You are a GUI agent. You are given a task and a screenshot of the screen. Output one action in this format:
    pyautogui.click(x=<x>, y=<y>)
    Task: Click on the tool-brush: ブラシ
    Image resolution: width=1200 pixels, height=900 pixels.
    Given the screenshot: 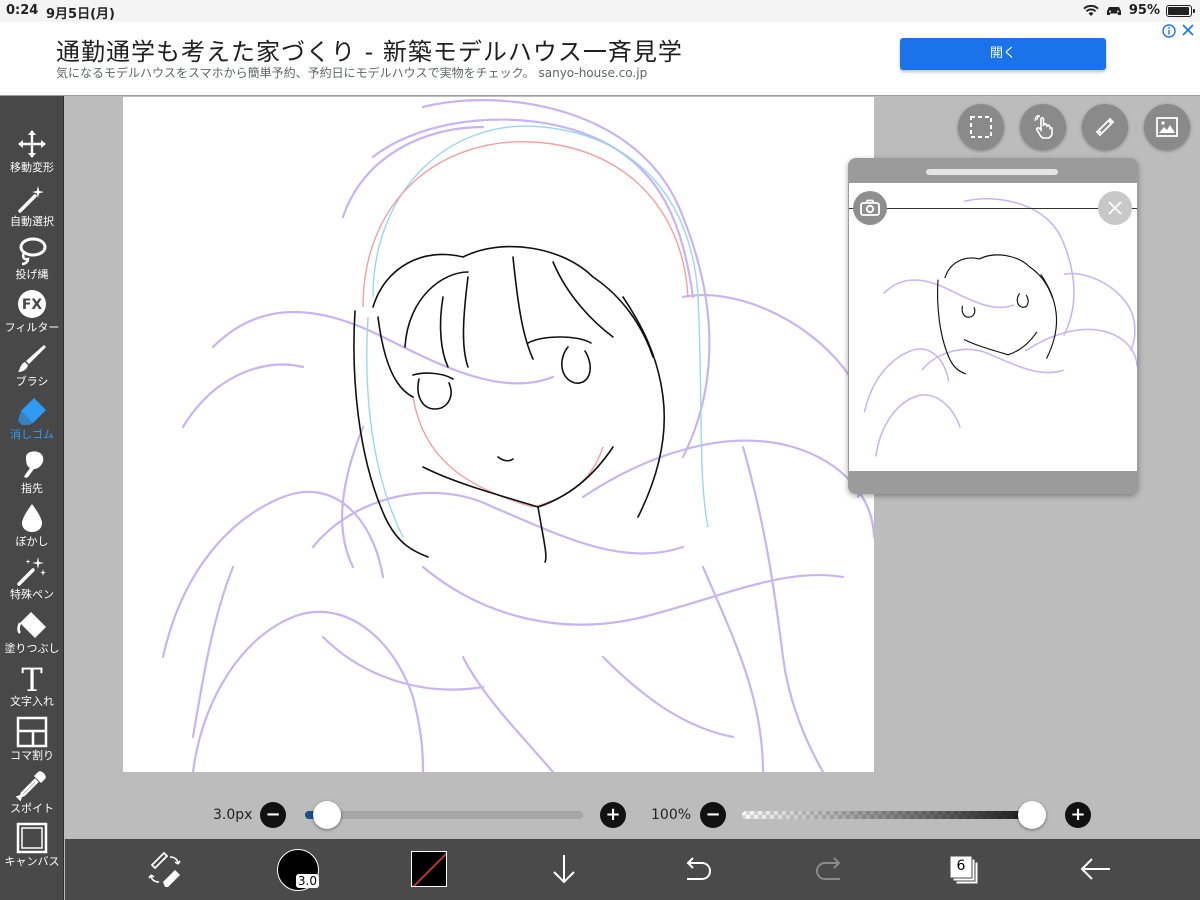 What is the action you would take?
    pyautogui.click(x=32, y=366)
    